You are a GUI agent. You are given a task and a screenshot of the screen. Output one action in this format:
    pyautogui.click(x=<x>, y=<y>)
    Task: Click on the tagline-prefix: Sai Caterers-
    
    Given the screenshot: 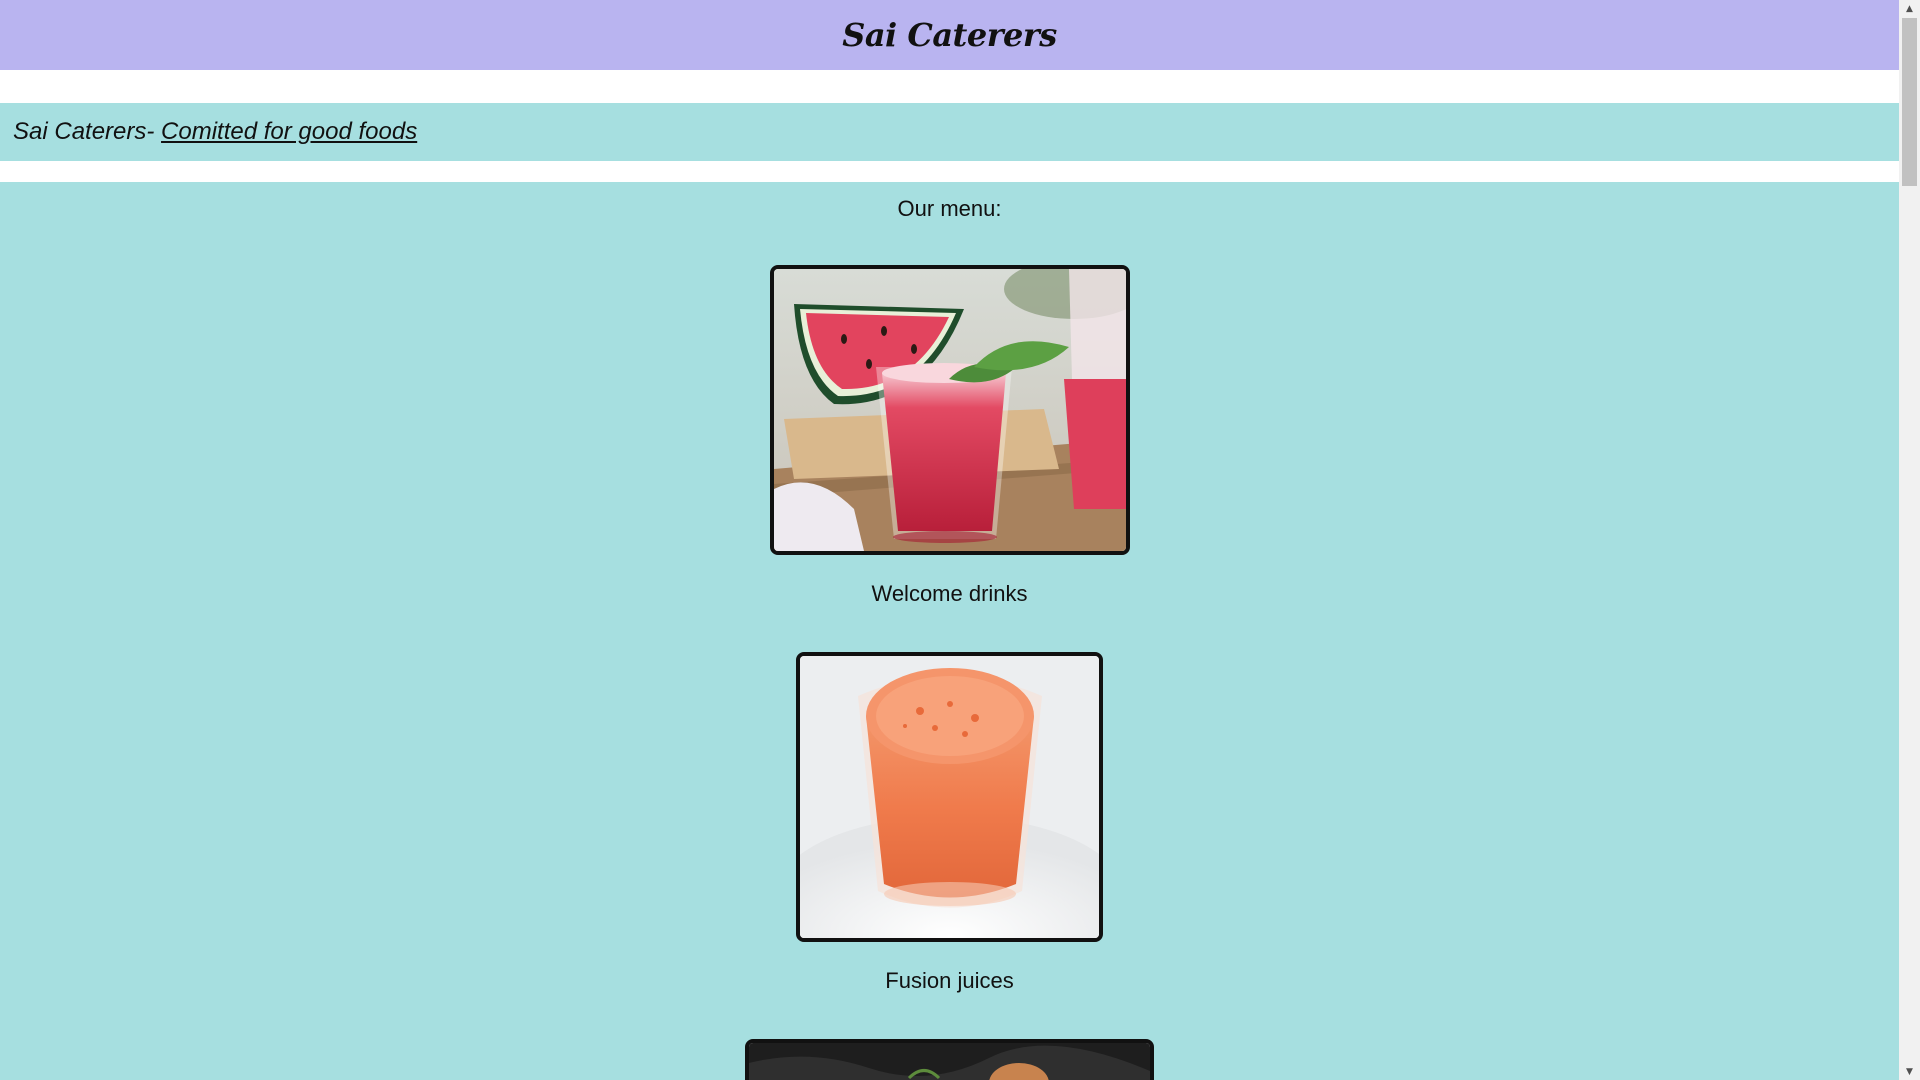 What is the action you would take?
    pyautogui.click(x=87, y=131)
    